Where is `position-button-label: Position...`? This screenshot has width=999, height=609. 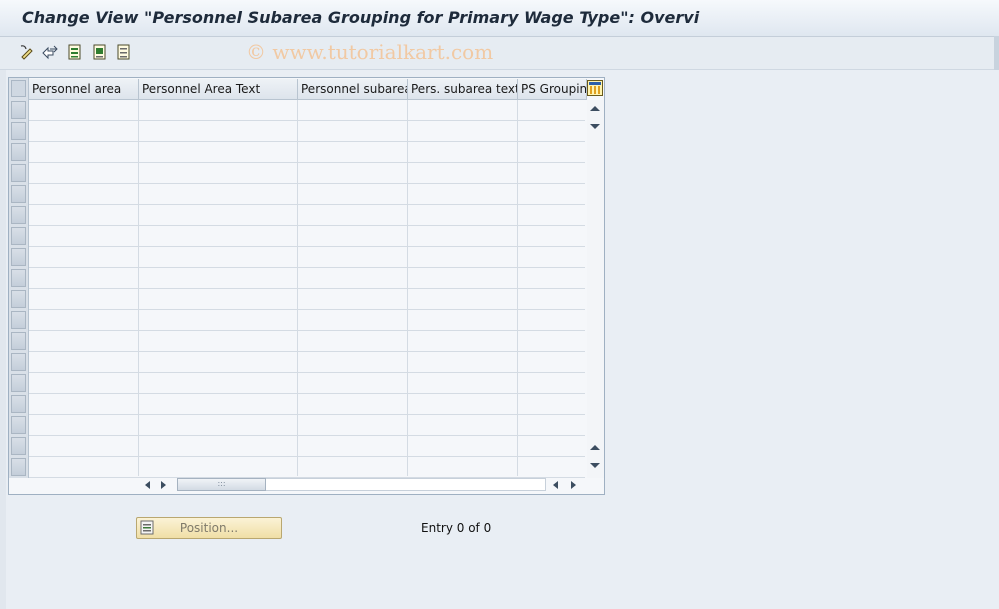
position-button-label: Position... is located at coordinates (209, 528).